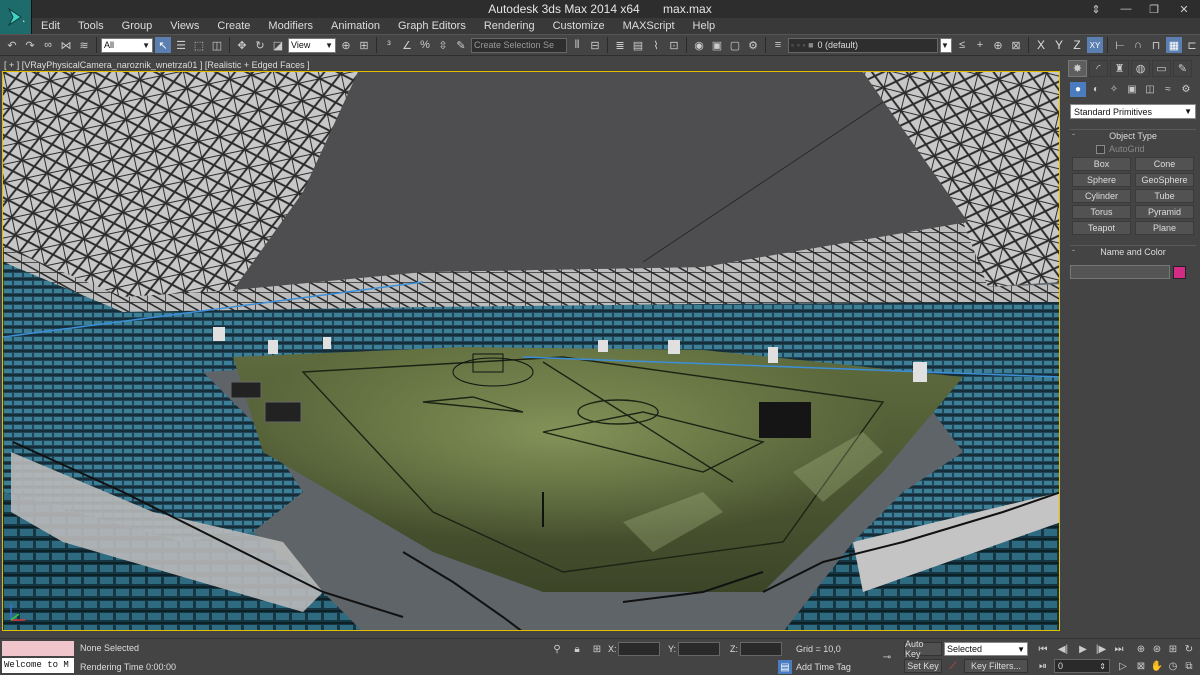 The image size is (1200, 675). I want to click on menu-graph-editors: Graph Editors, so click(432, 26).